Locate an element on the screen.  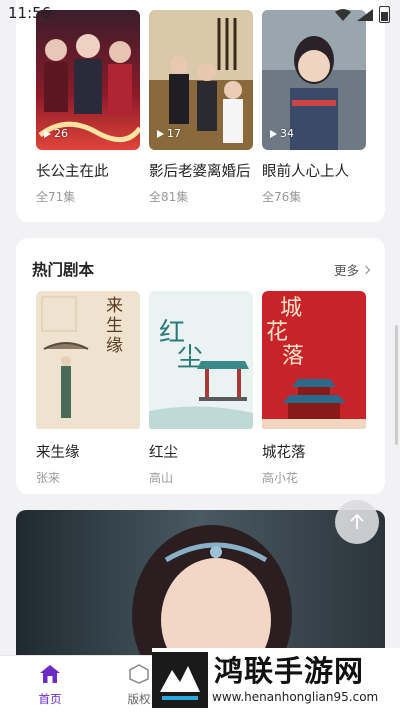
drama-item-3: 34 眼前人心上人 全76集 is located at coordinates (314, 107).